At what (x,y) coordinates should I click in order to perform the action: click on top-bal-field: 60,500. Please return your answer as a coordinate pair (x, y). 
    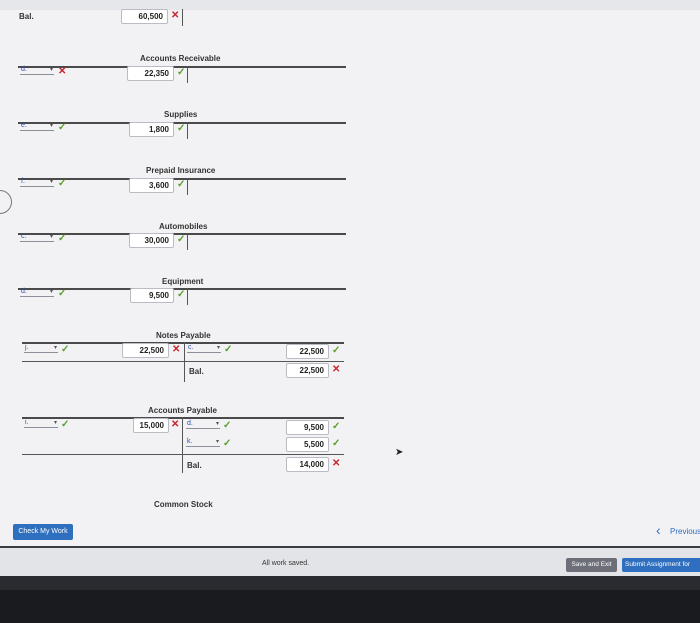
    Looking at the image, I should click on (144, 16).